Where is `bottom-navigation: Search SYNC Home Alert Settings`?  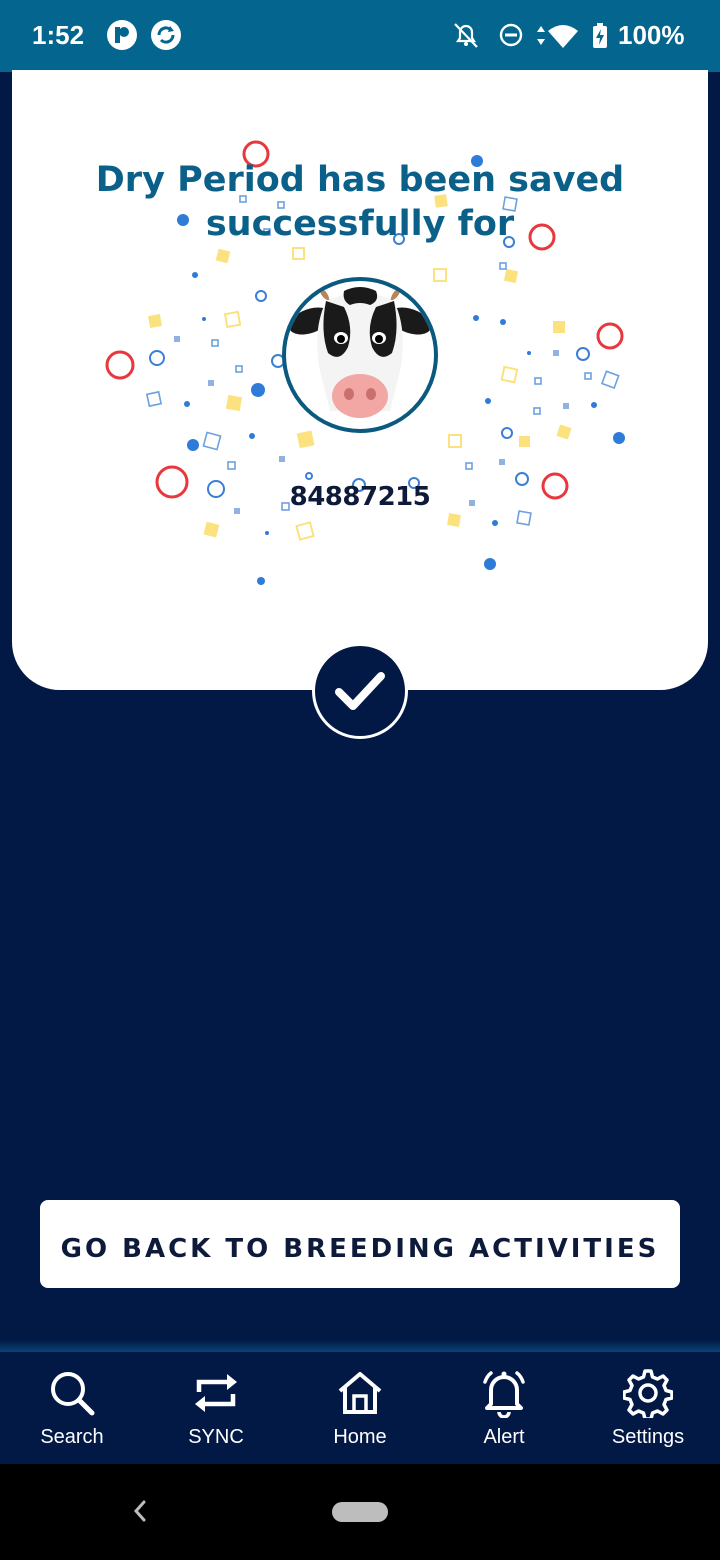 bottom-navigation: Search SYNC Home Alert Settings is located at coordinates (360, 1408).